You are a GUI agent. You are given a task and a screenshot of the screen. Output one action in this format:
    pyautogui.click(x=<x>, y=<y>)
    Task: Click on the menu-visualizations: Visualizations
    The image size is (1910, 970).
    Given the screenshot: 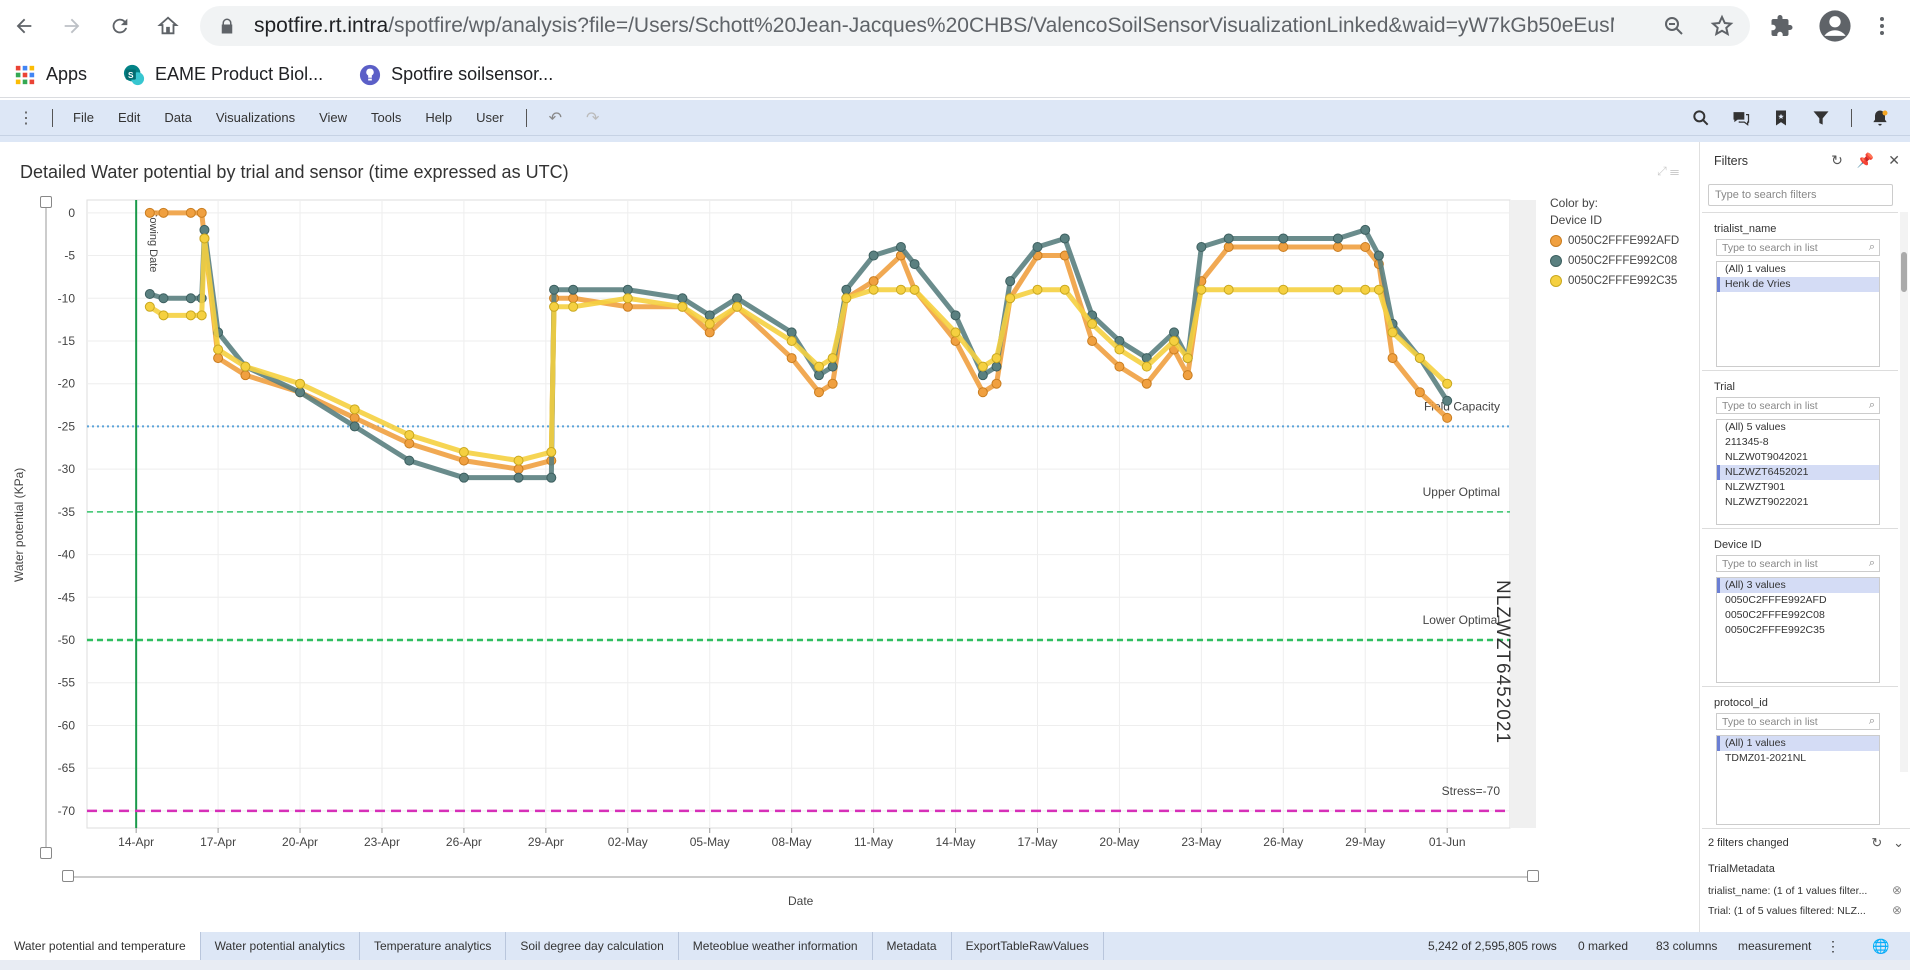 What is the action you would take?
    pyautogui.click(x=255, y=117)
    